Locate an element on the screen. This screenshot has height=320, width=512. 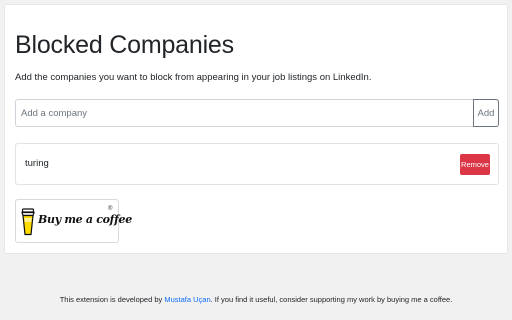
remove-button: Remove is located at coordinates (475, 164).